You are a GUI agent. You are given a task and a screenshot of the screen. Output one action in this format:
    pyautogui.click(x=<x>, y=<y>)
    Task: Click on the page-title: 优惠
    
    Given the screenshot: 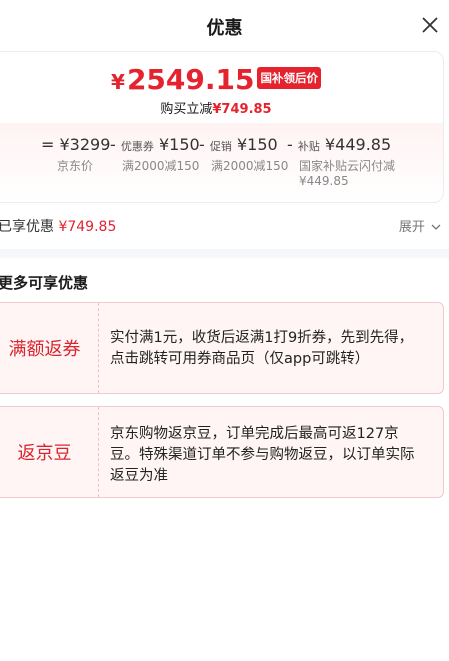 What is the action you would take?
    pyautogui.click(x=224, y=28)
    